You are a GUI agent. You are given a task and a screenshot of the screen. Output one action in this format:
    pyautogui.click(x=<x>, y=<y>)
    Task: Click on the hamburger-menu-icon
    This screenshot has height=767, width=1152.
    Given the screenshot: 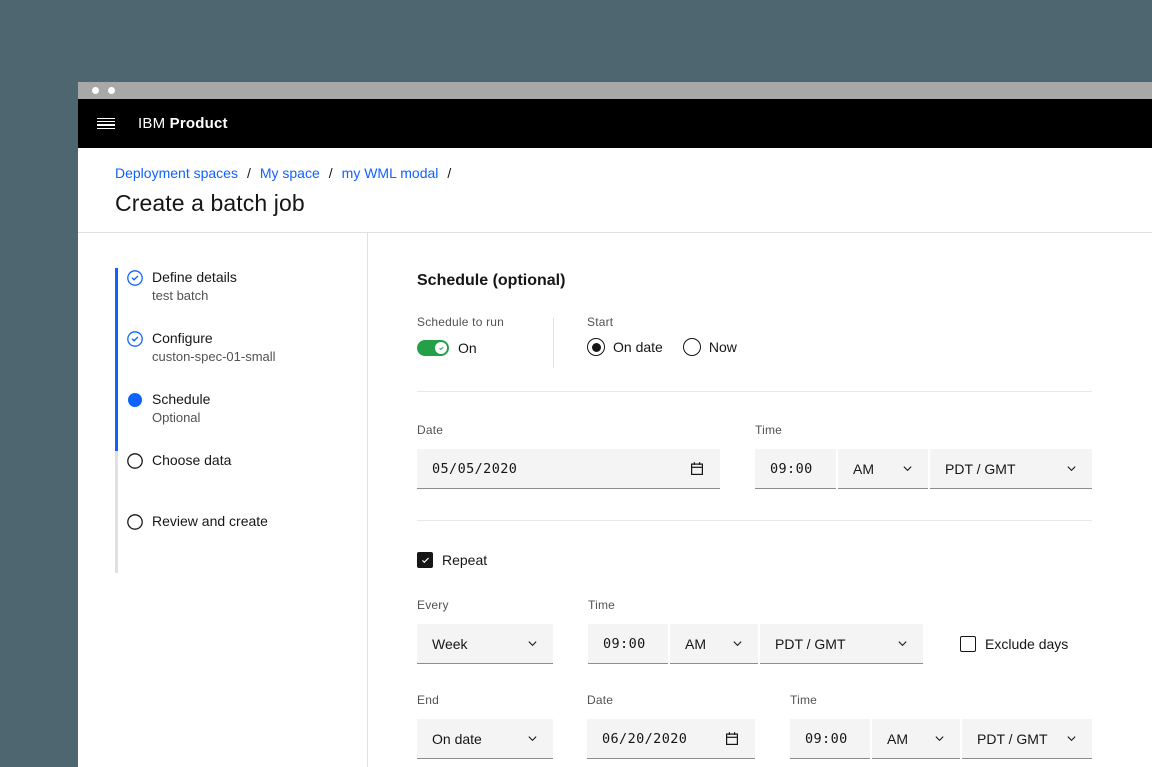 What is the action you would take?
    pyautogui.click(x=106, y=123)
    